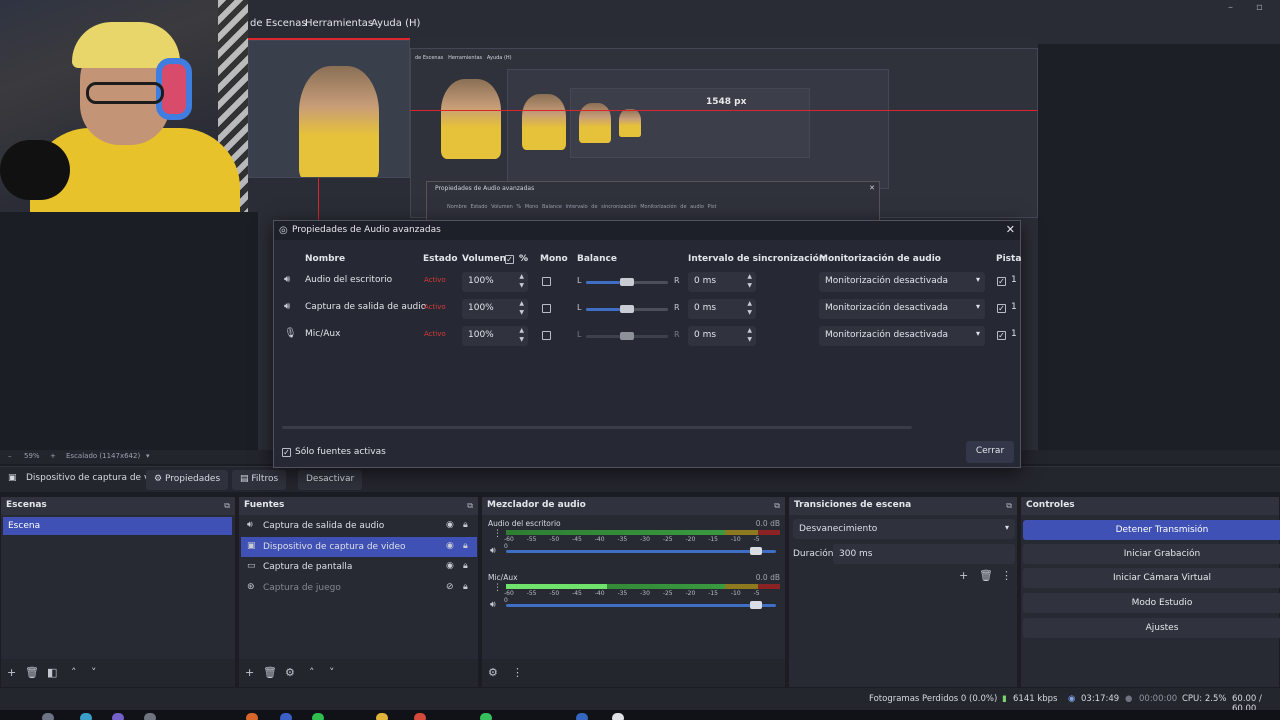 This screenshot has width=1280, height=720. What do you see at coordinates (1259, 7) in the screenshot?
I see `maximize-icon: ▫` at bounding box center [1259, 7].